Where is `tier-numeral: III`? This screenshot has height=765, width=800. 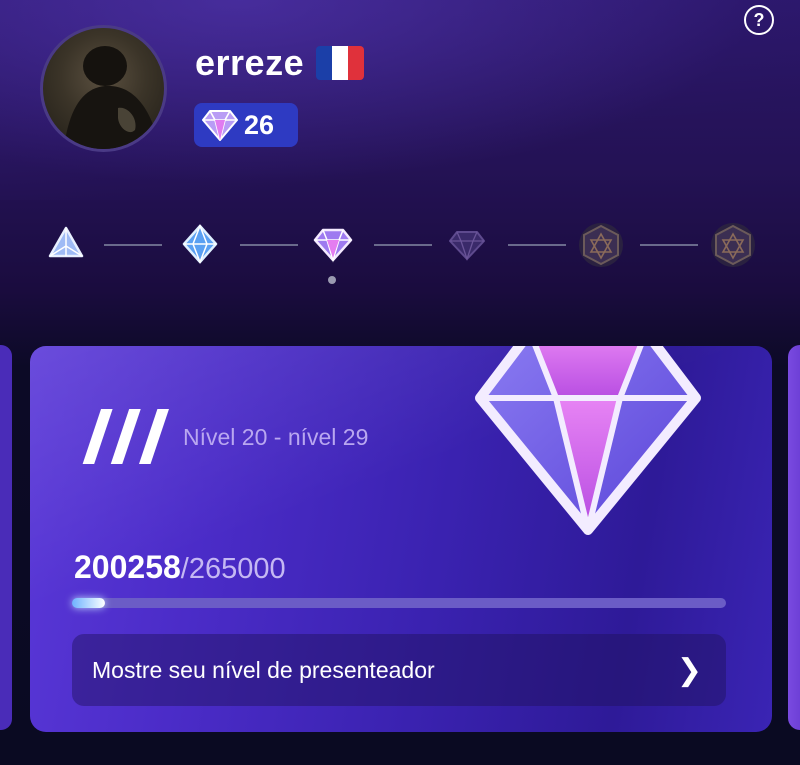
tier-numeral: III is located at coordinates (127, 436).